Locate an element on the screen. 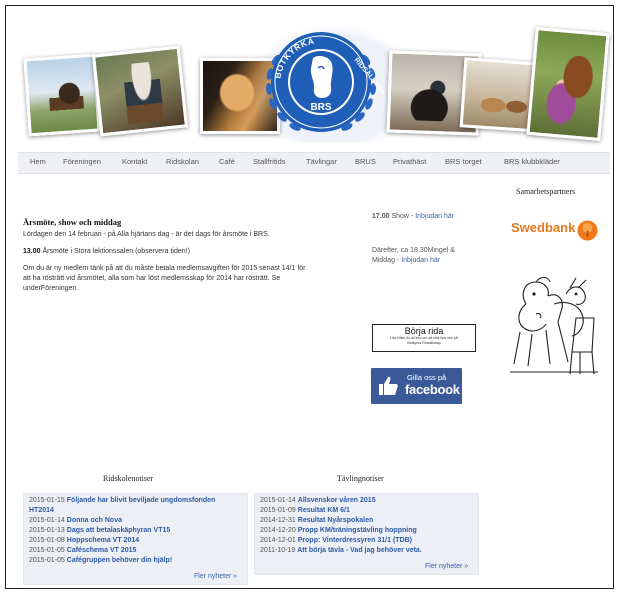  news-link: Resultat KM 6/1 is located at coordinates (324, 510).